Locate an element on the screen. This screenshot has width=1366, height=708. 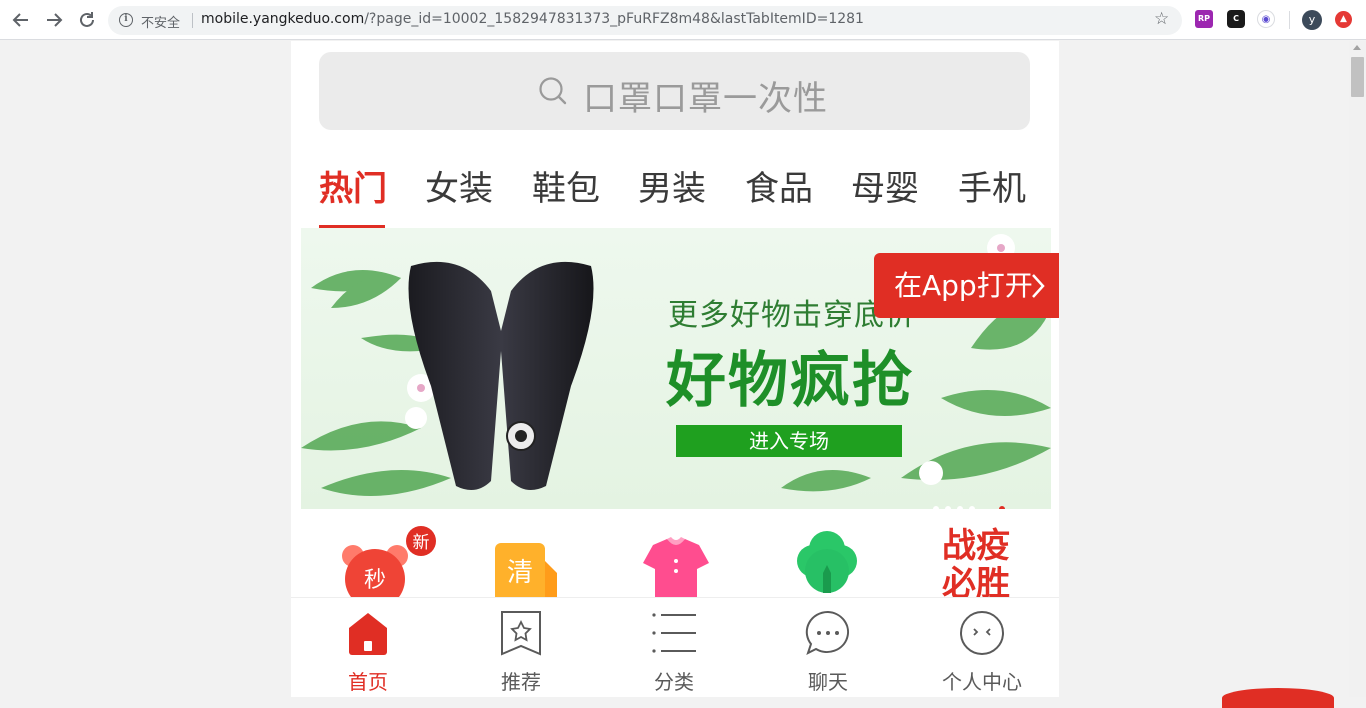
toolbar-separator is located at coordinates (1289, 20).